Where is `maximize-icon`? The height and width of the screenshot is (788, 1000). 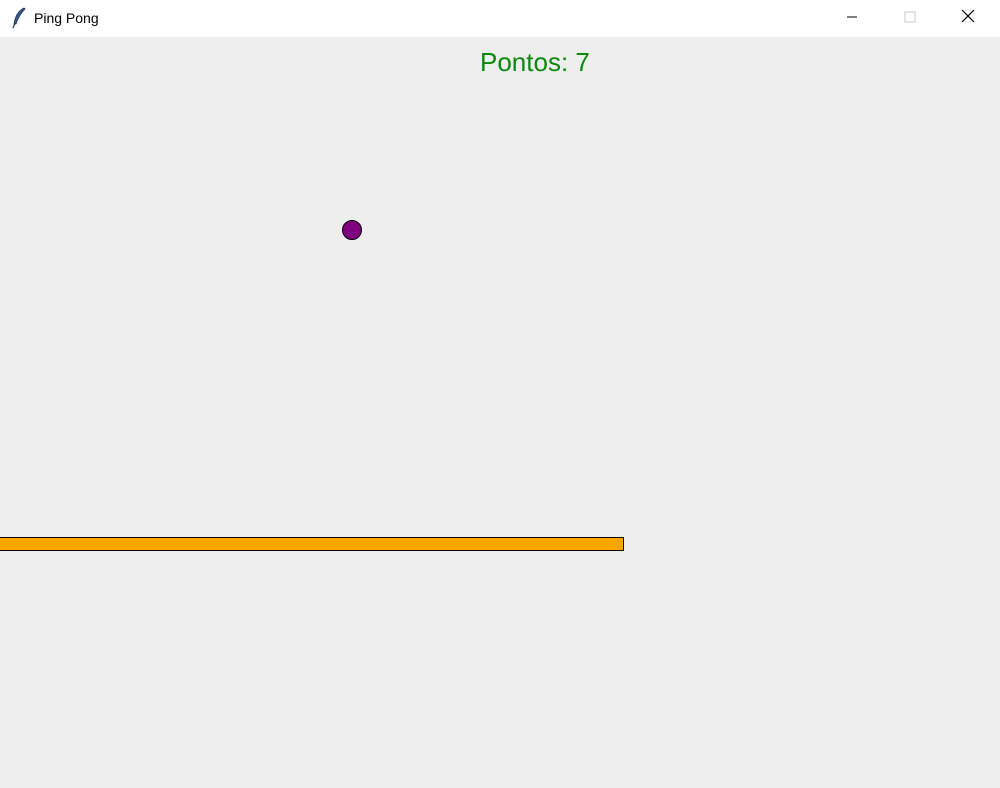
maximize-icon is located at coordinates (910, 19).